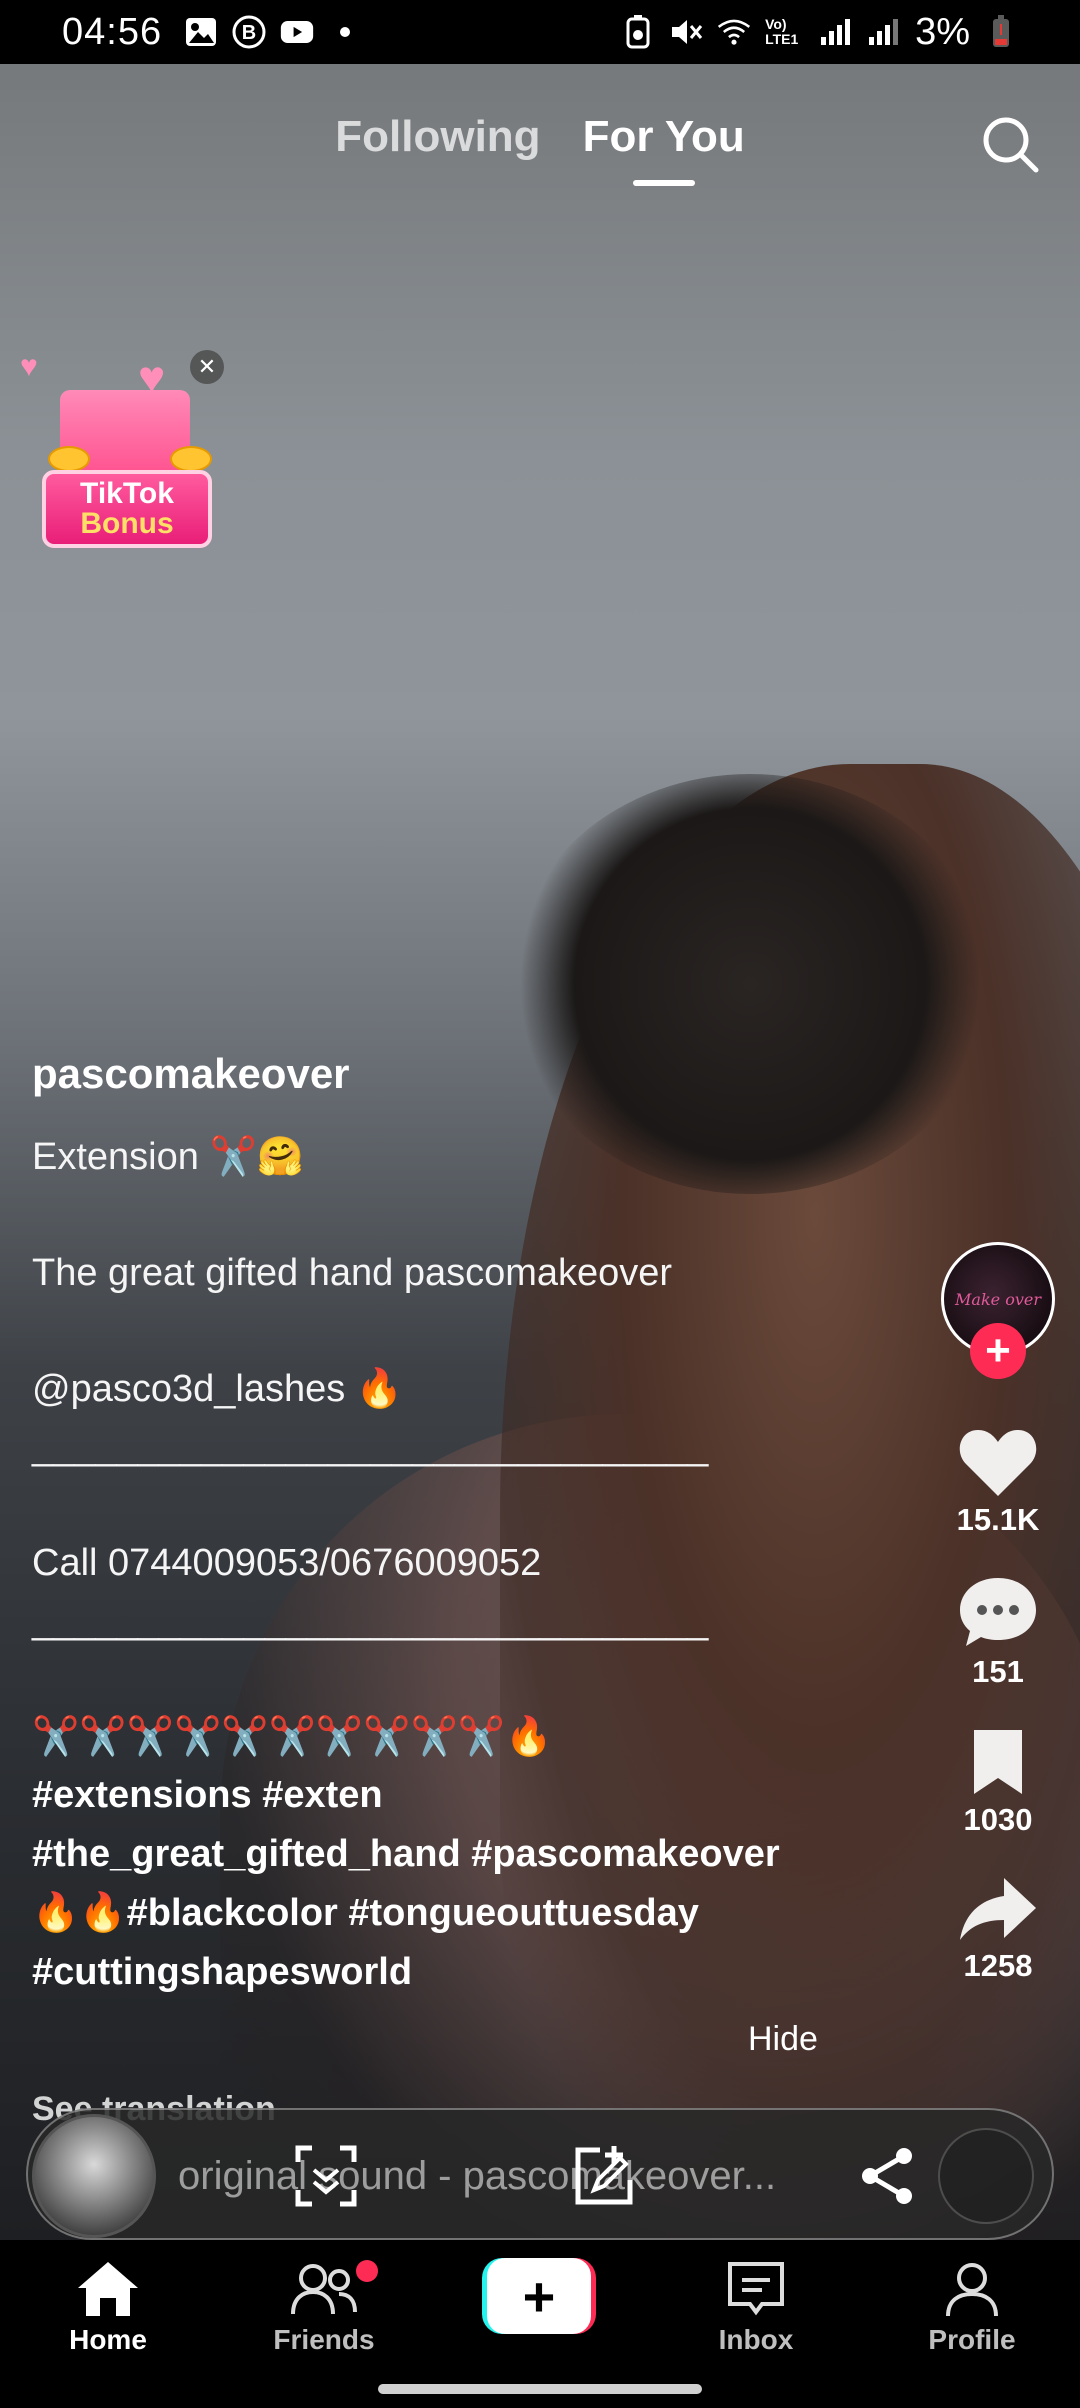 The image size is (1080, 2408). What do you see at coordinates (998, 1310) in the screenshot?
I see `creator-avatar: Make over +` at bounding box center [998, 1310].